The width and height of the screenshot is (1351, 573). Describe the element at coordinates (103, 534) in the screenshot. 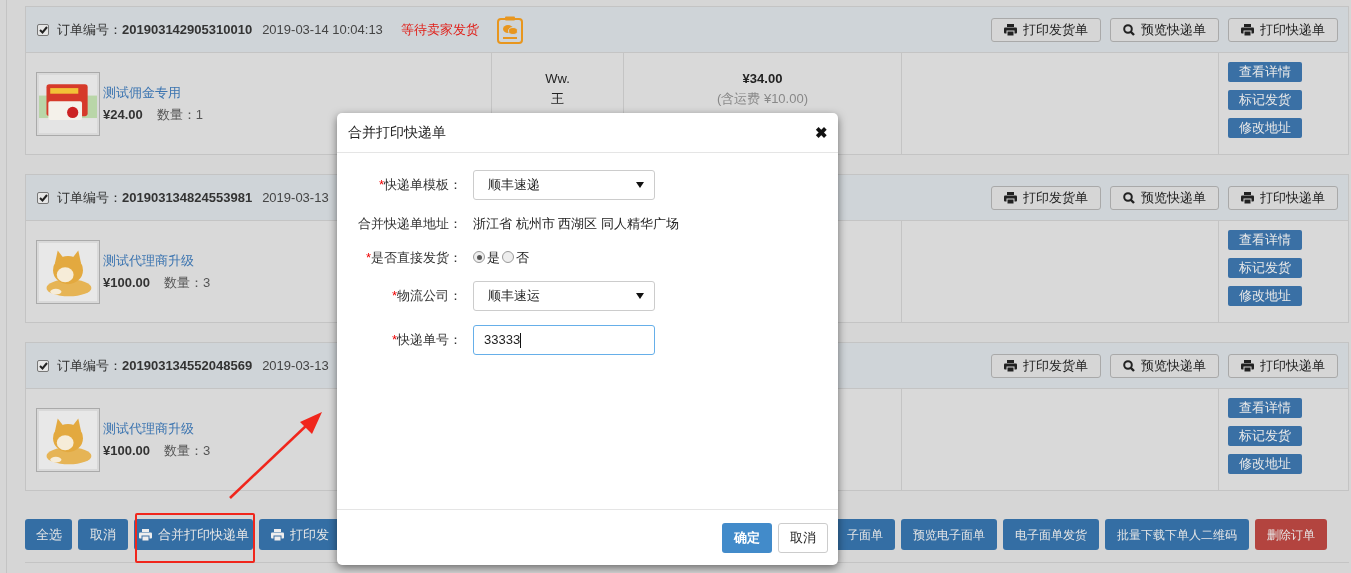

I see `bulk-action-button: 取消` at that location.